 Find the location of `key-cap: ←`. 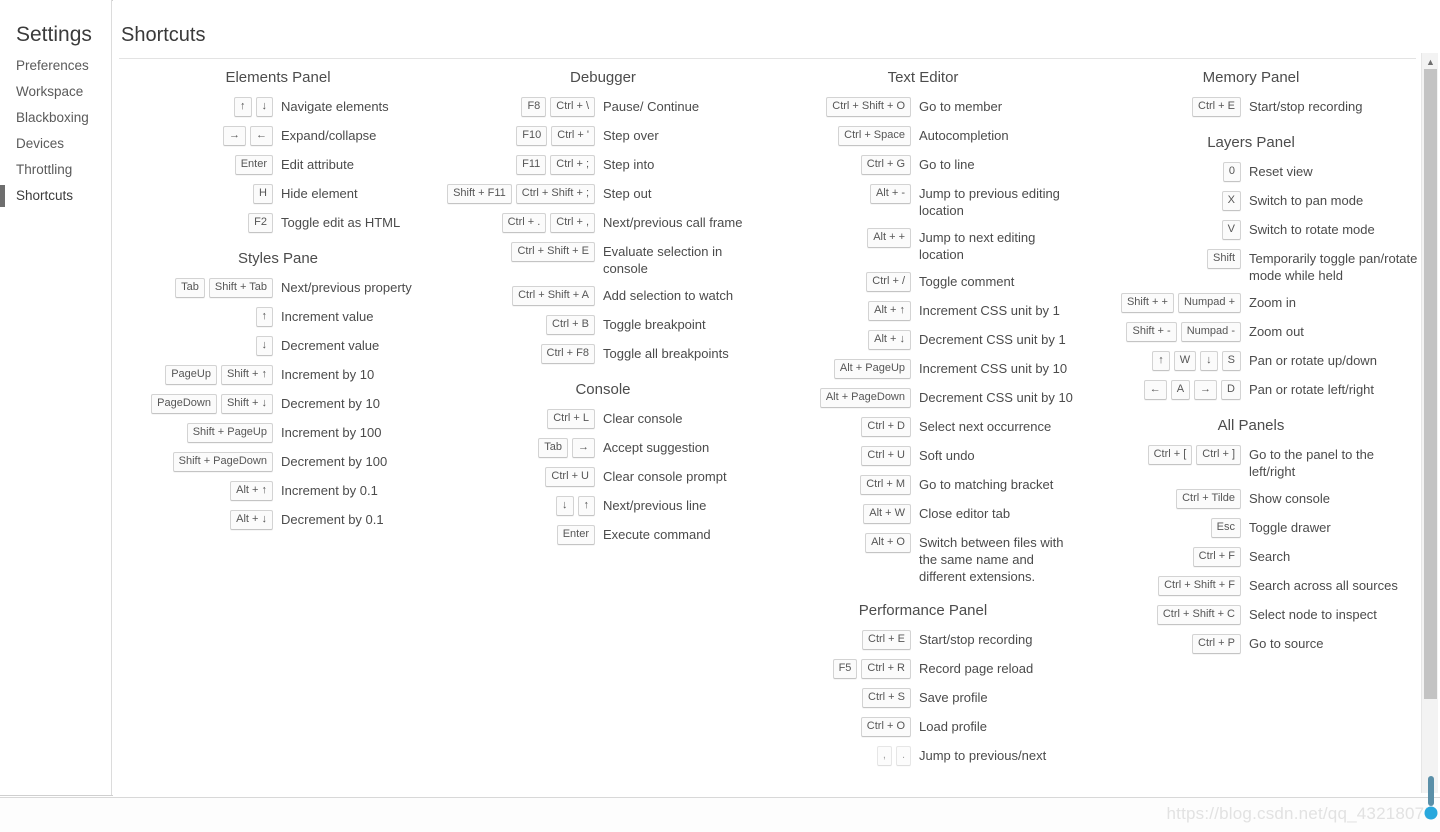

key-cap: ← is located at coordinates (261, 136).